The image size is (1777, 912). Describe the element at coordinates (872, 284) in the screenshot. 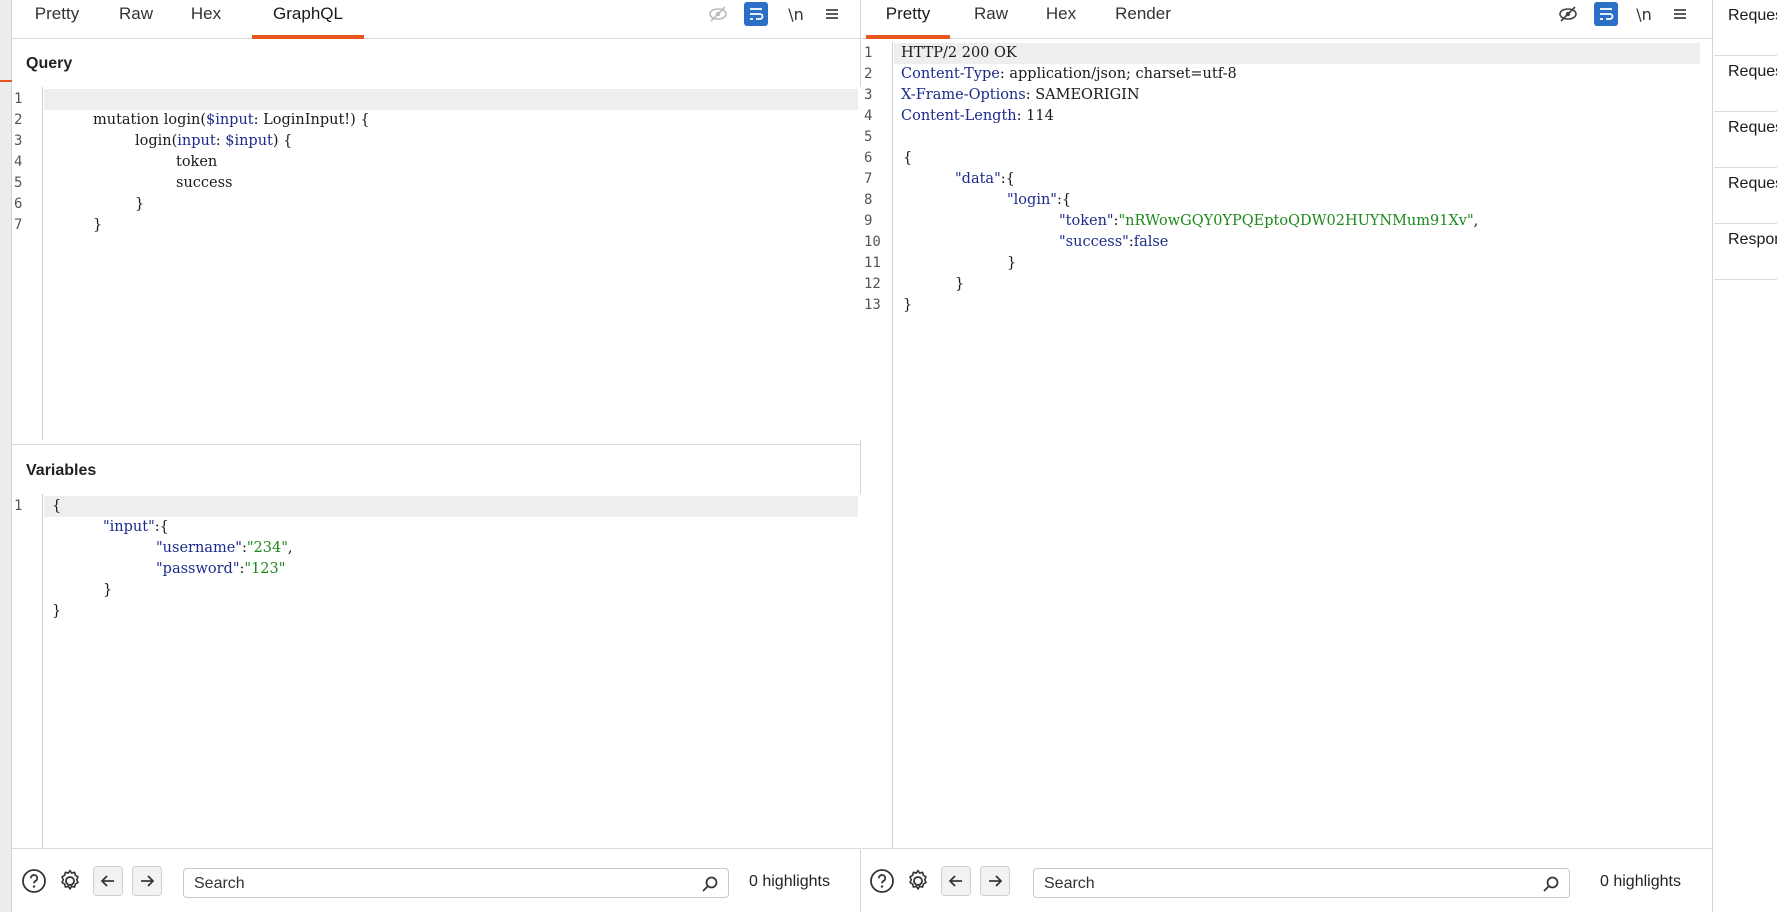

I see `line-number: 12` at that location.